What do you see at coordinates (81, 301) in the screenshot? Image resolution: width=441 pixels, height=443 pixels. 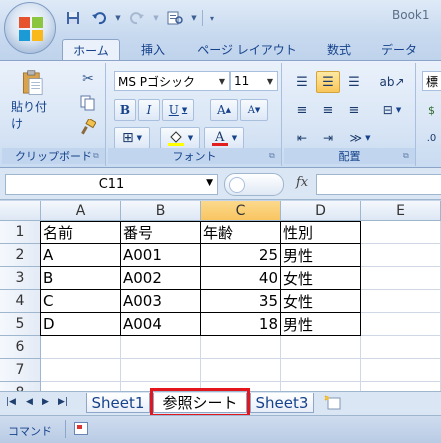 I see `cell-a4: C` at bounding box center [81, 301].